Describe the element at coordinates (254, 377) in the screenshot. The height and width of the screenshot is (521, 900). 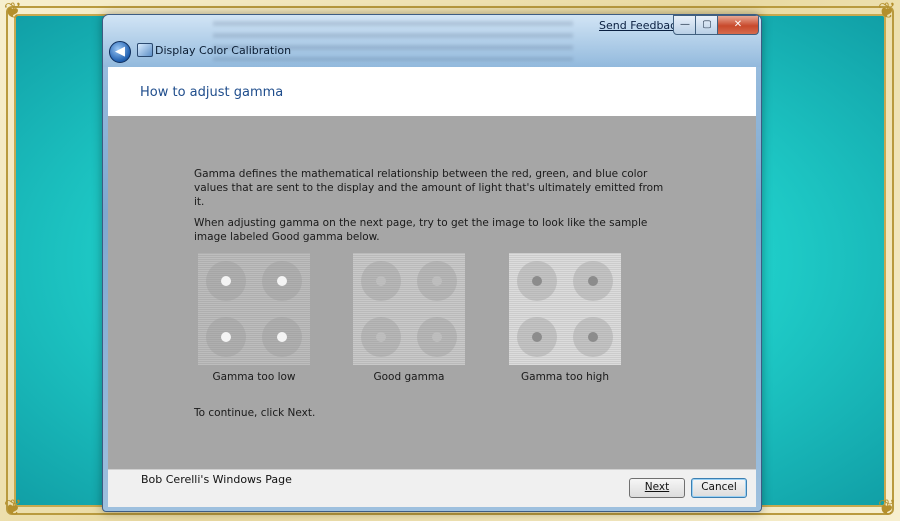
I see `sample-caption: Gamma too low` at that location.